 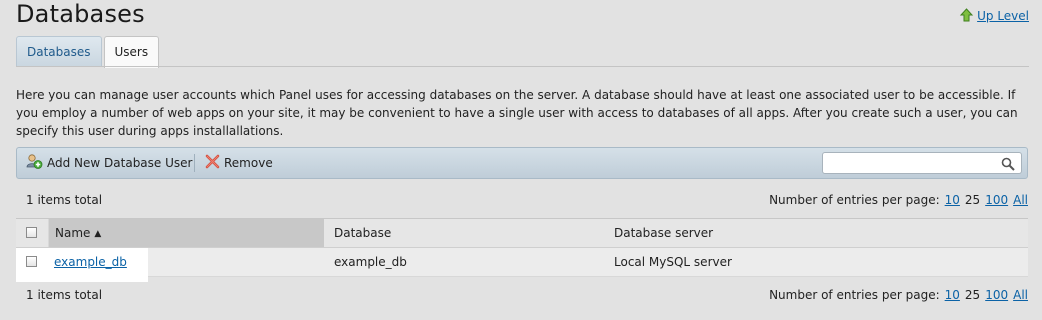 I want to click on select-all-checkbox, so click(x=31, y=232).